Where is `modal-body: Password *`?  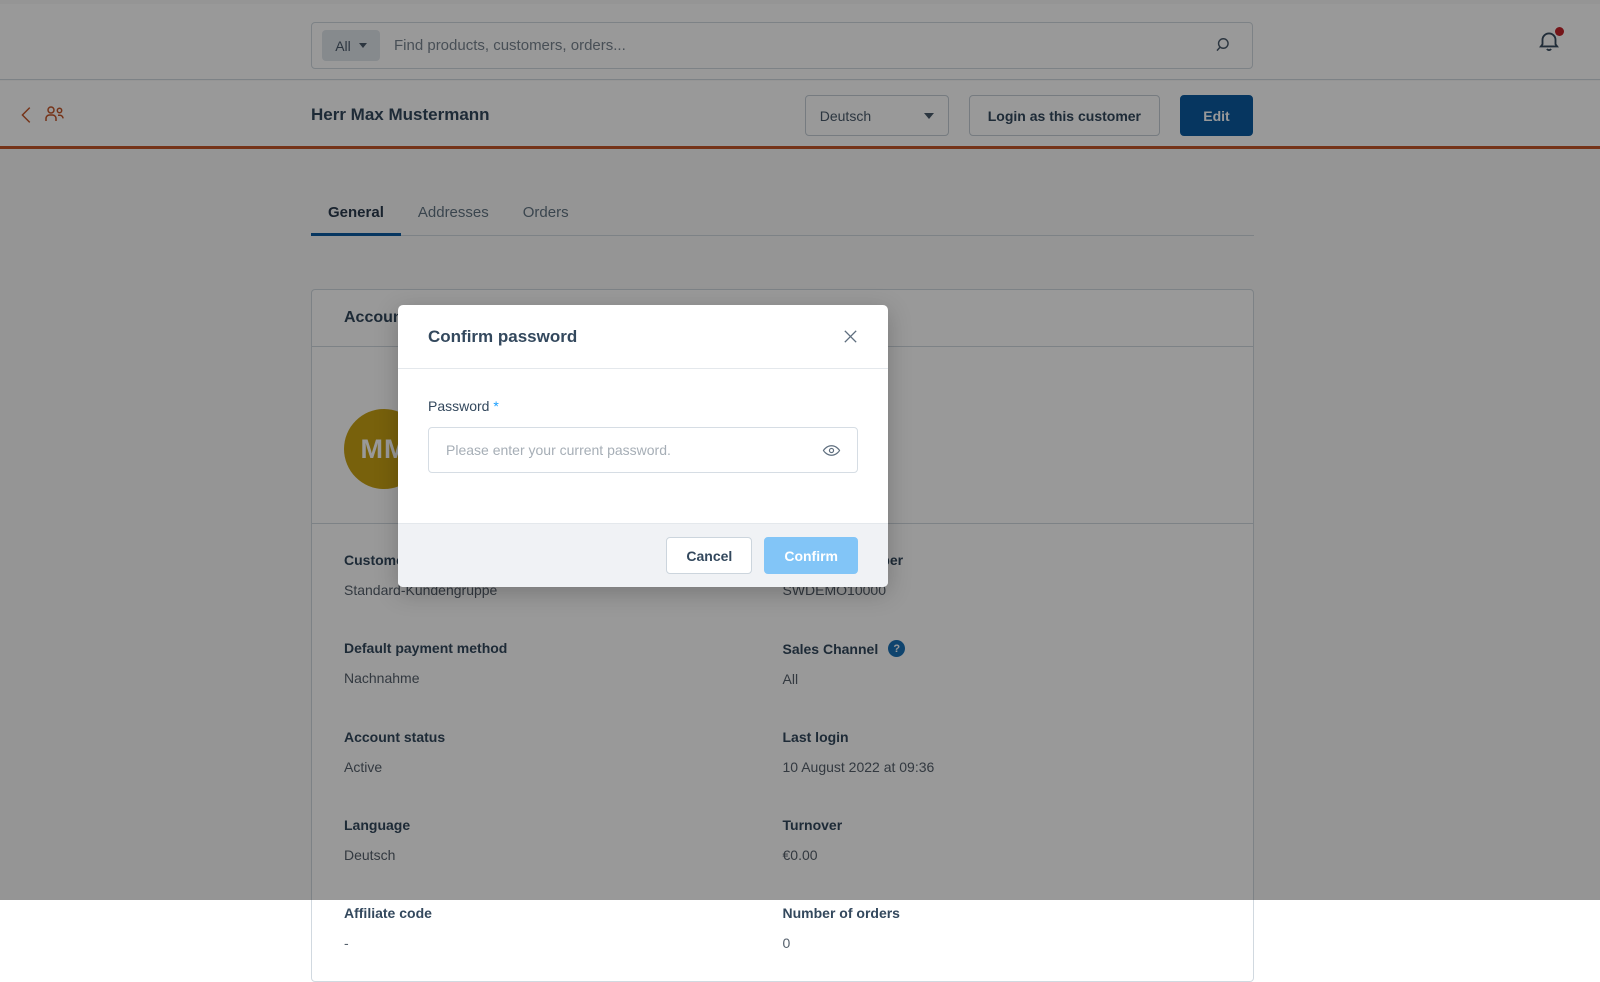
modal-body: Password * is located at coordinates (643, 446).